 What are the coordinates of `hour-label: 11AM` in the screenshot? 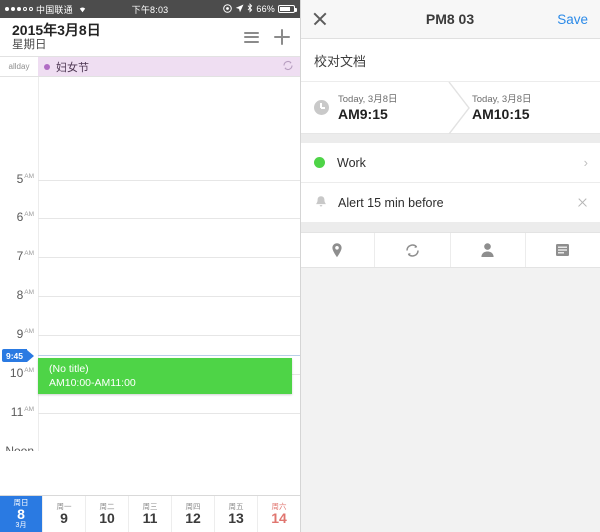 It's located at (22, 412).